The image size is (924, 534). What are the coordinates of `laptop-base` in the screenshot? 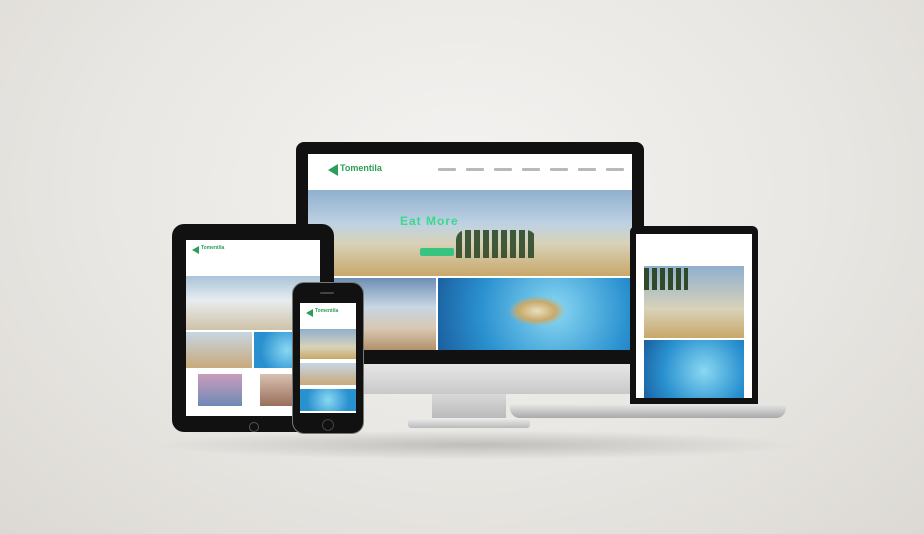 It's located at (648, 411).